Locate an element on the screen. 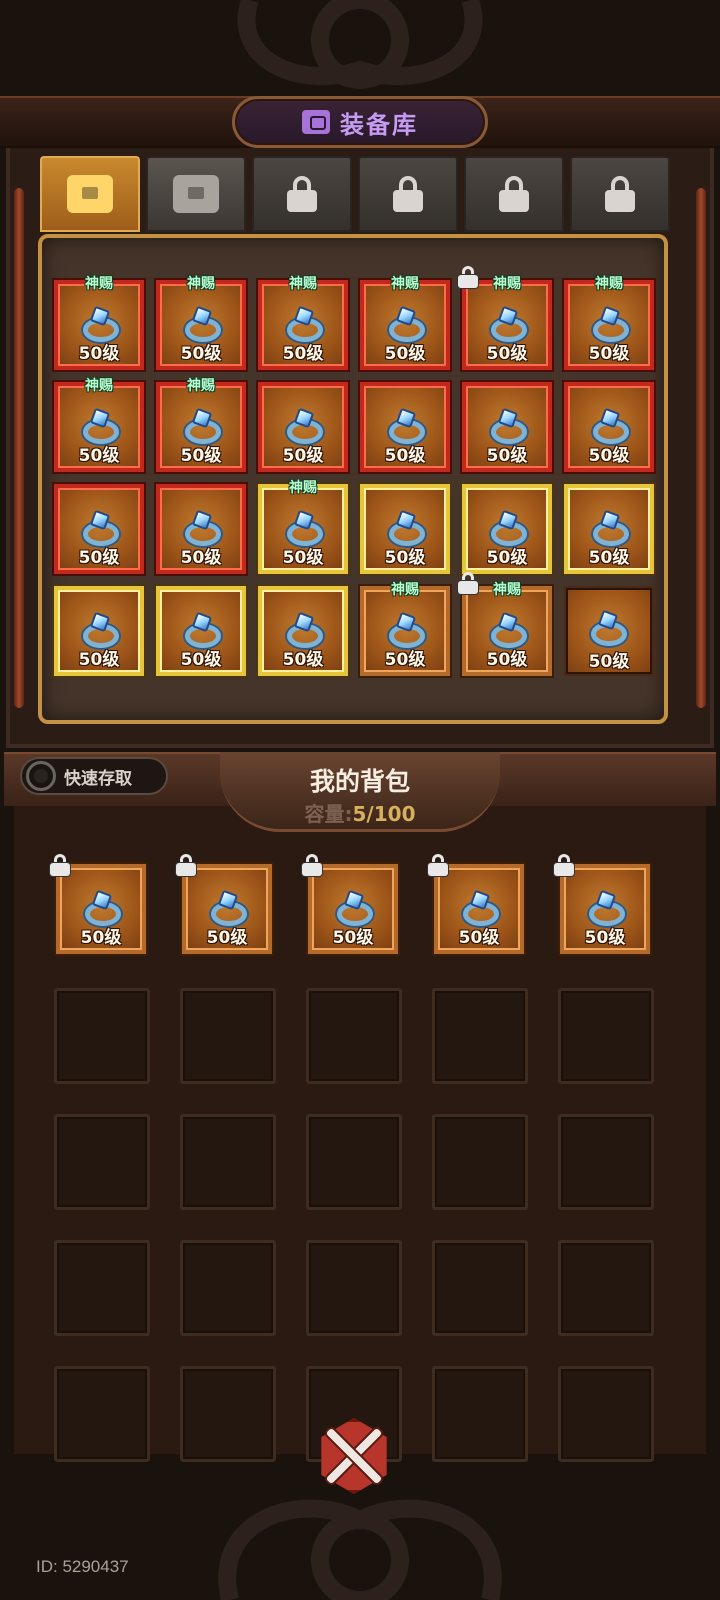 This screenshot has height=1600, width=720. backpack-title: 我的背包 is located at coordinates (359, 781).